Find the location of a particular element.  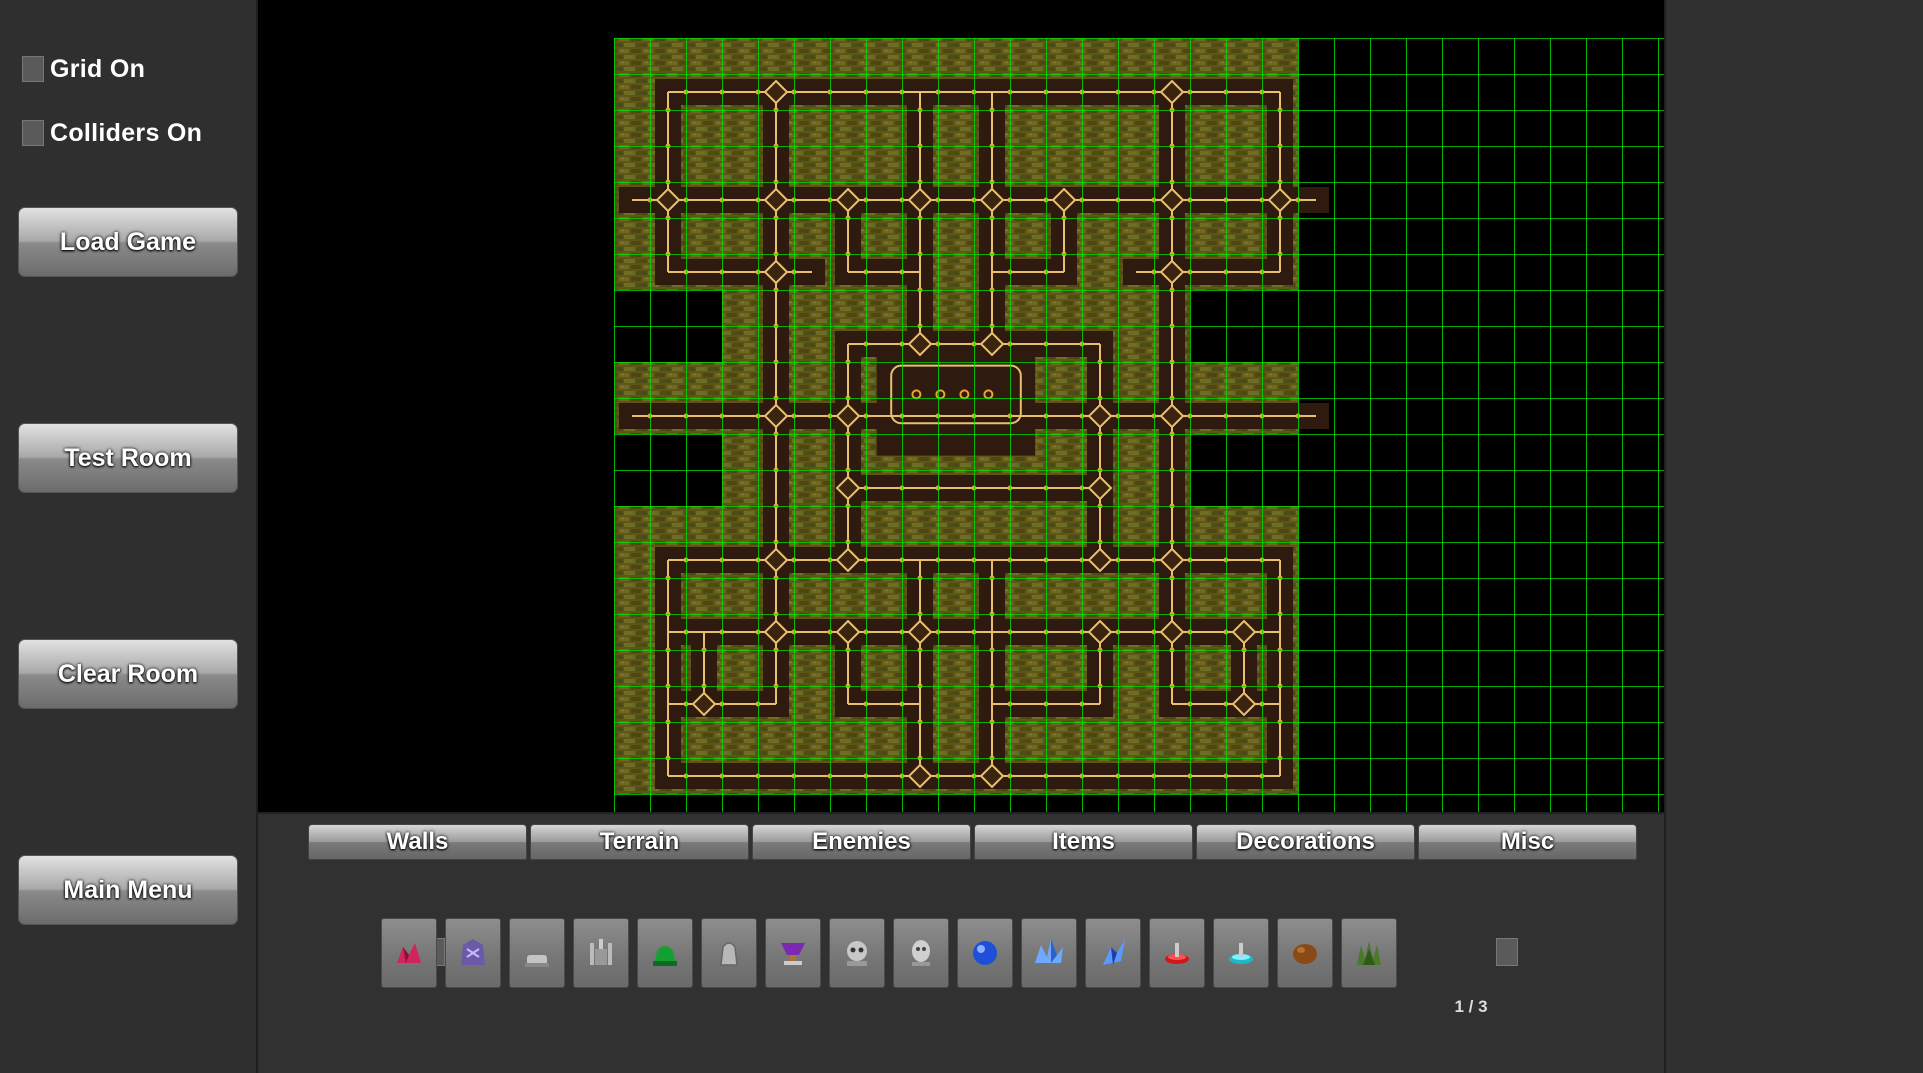

colliders-toggle: Colliders On is located at coordinates (112, 133).